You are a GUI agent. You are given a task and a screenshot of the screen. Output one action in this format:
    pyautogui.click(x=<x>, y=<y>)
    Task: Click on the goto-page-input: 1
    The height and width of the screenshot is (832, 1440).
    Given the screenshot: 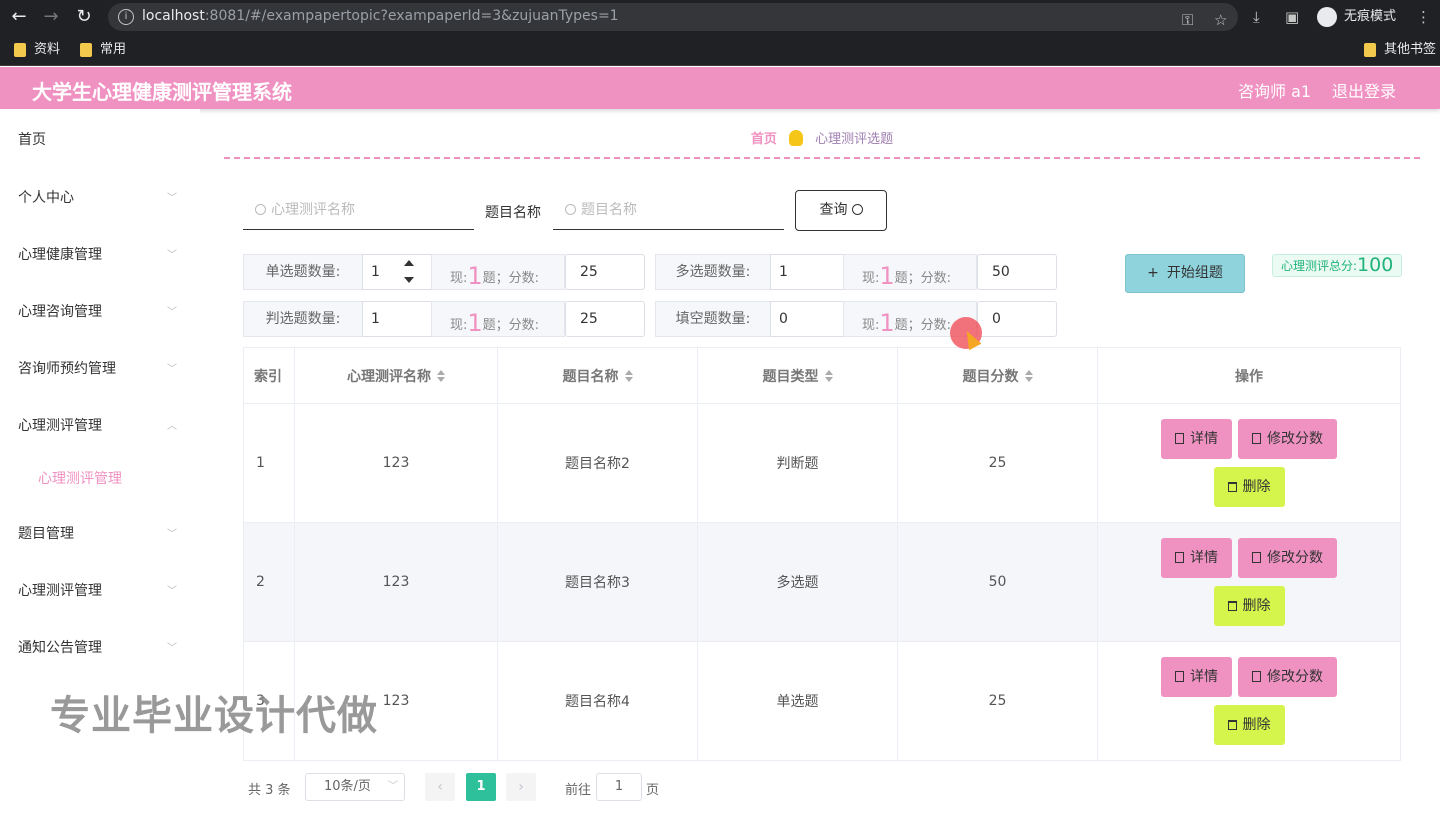 What is the action you would take?
    pyautogui.click(x=619, y=787)
    